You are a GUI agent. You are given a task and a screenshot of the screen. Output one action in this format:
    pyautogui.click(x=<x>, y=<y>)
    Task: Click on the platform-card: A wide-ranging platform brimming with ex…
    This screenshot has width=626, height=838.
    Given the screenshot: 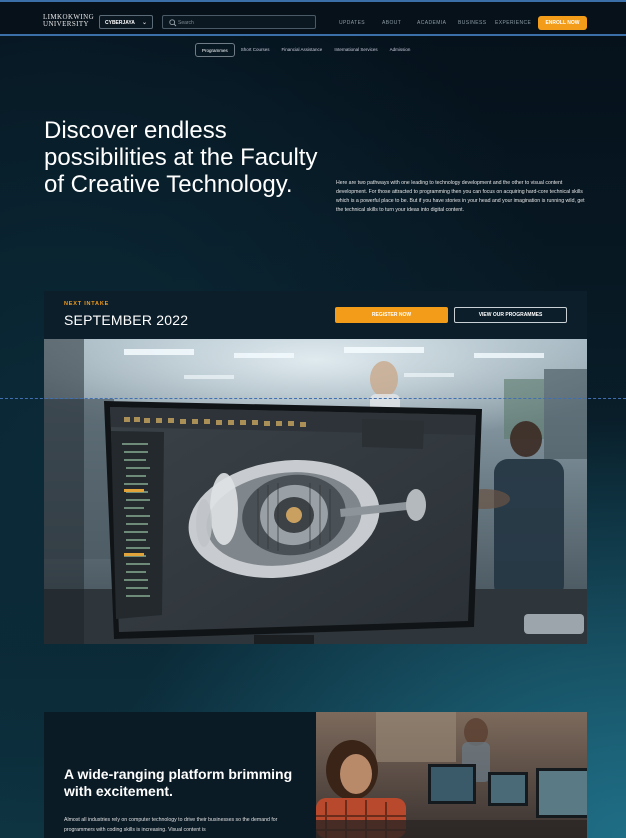 What is the action you would take?
    pyautogui.click(x=180, y=775)
    